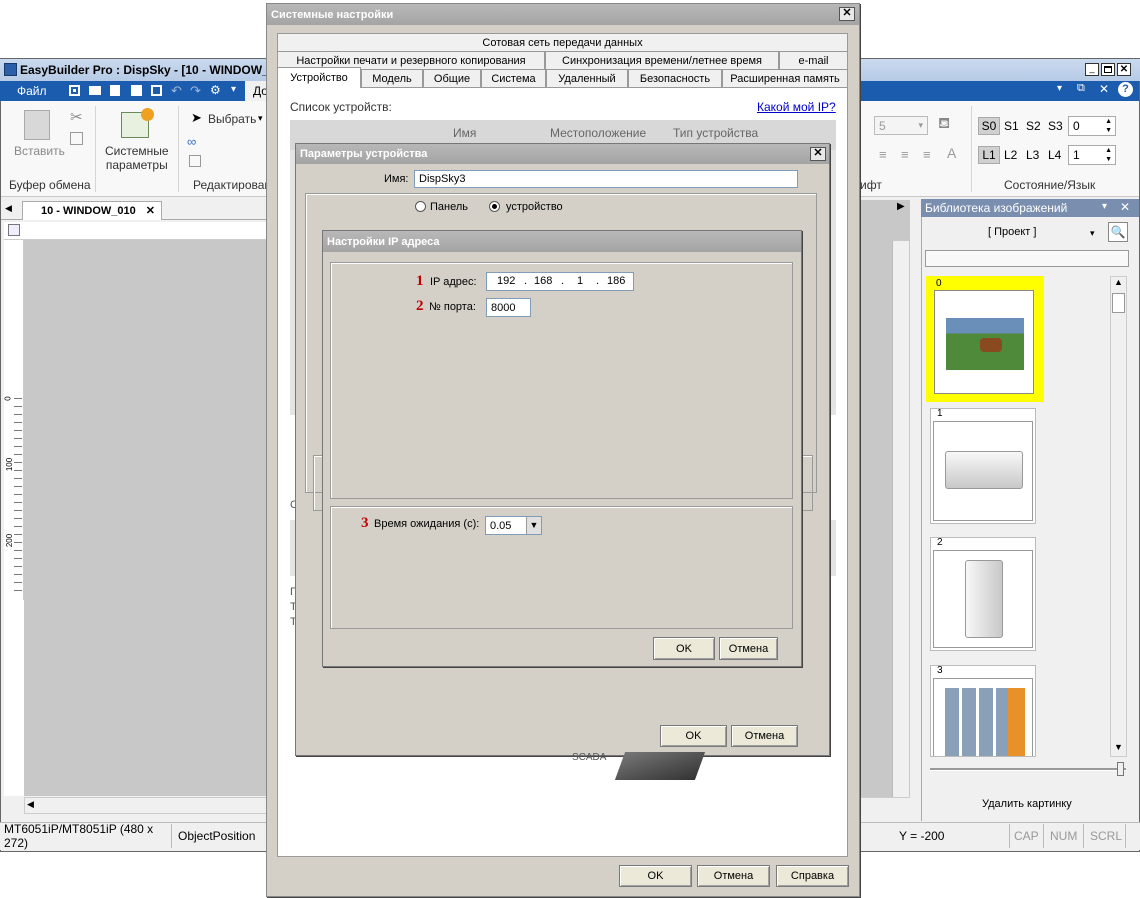  What do you see at coordinates (513, 78) in the screenshot?
I see `tab-system: Система` at bounding box center [513, 78].